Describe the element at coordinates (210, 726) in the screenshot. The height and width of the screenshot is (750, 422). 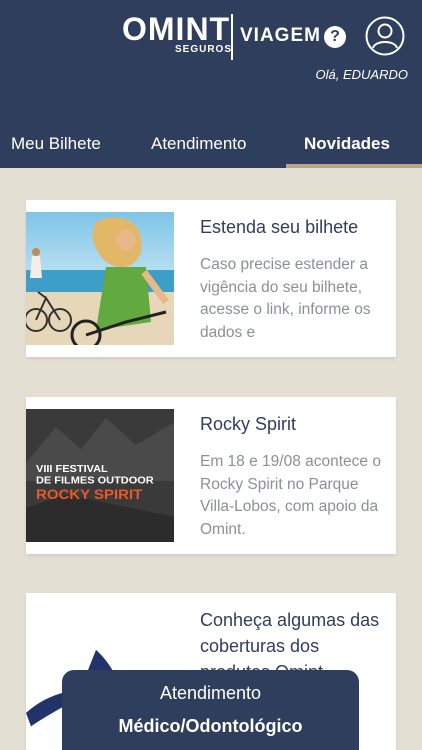
I see `atendimento-panel-subtitle: Médico/Odontológico` at that location.